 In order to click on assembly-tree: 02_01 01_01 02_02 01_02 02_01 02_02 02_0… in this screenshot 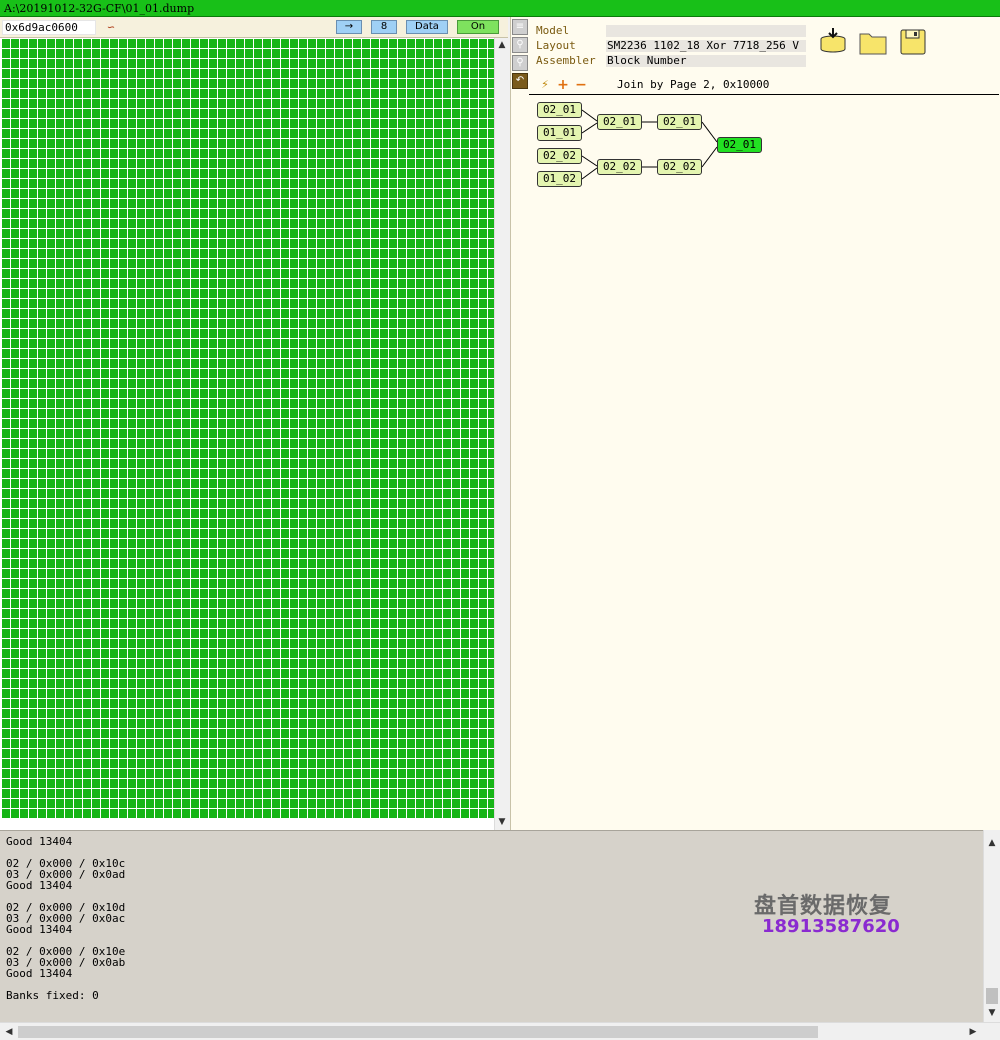, I will do `click(755, 152)`.